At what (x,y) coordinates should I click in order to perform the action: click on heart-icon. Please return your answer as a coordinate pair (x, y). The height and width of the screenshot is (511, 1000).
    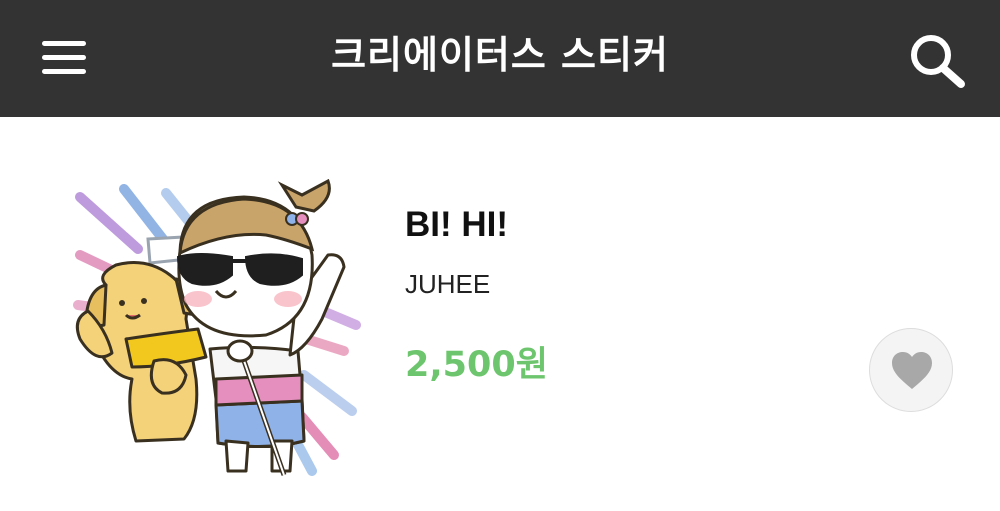
    Looking at the image, I should click on (912, 370).